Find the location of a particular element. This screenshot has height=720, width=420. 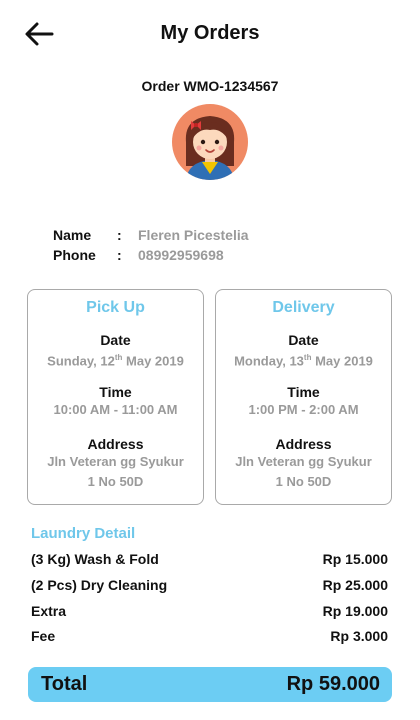

girl-avatar-icon is located at coordinates (210, 142).